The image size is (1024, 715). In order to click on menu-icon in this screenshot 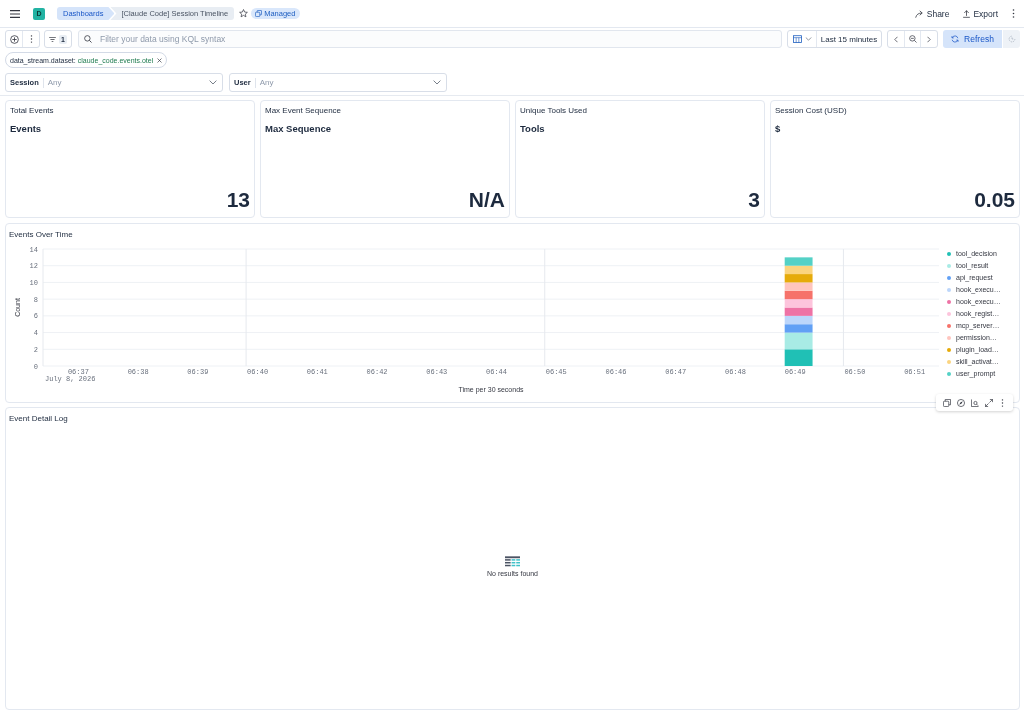, I will do `click(15, 13)`.